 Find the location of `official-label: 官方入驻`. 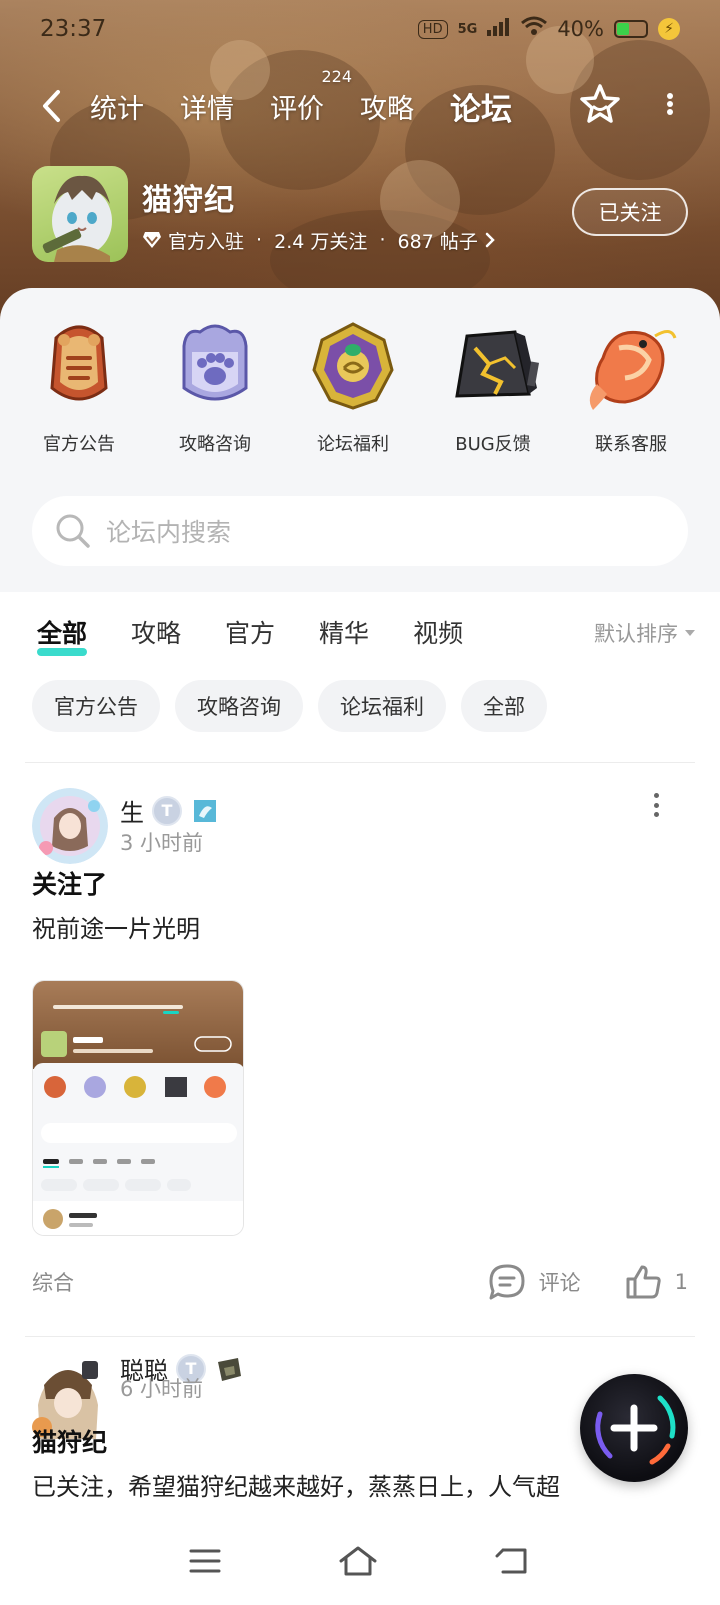

official-label: 官方入驻 is located at coordinates (206, 241).